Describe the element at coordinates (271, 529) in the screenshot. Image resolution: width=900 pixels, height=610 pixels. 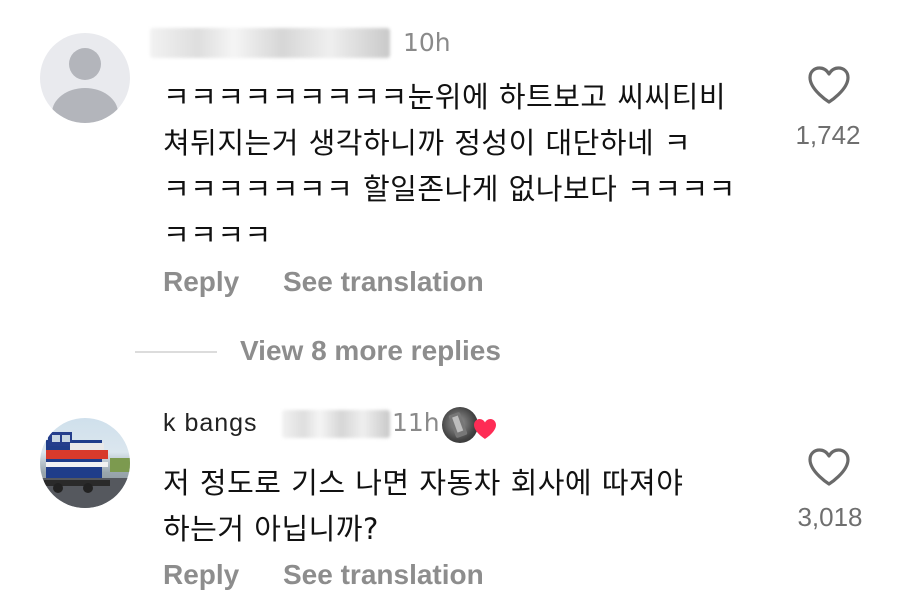
I see `comment-line: 하는거 아닙니까?` at that location.